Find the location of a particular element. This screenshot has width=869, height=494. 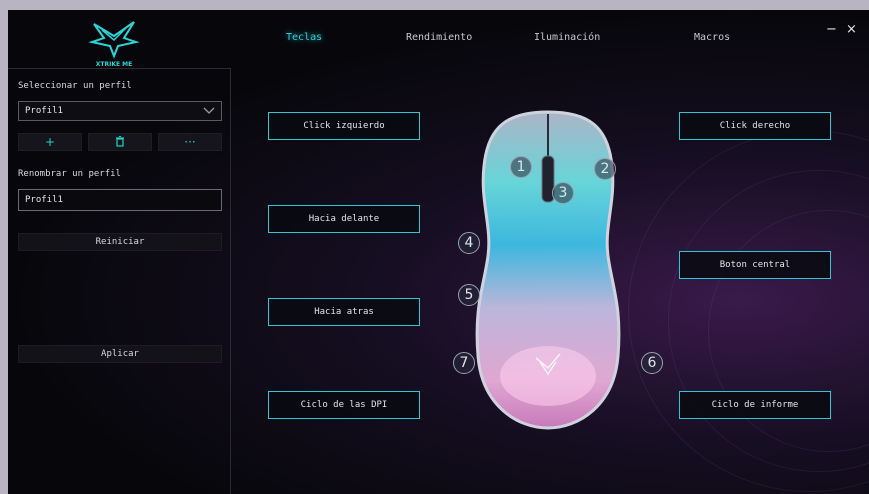

trash-icon is located at coordinates (120, 142).